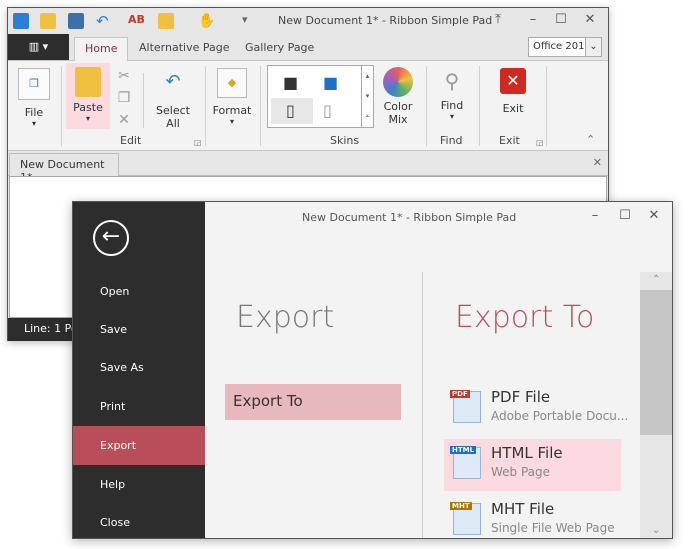 This screenshot has width=690, height=549. Describe the element at coordinates (139, 520) in the screenshot. I see `menu-close: Close` at that location.